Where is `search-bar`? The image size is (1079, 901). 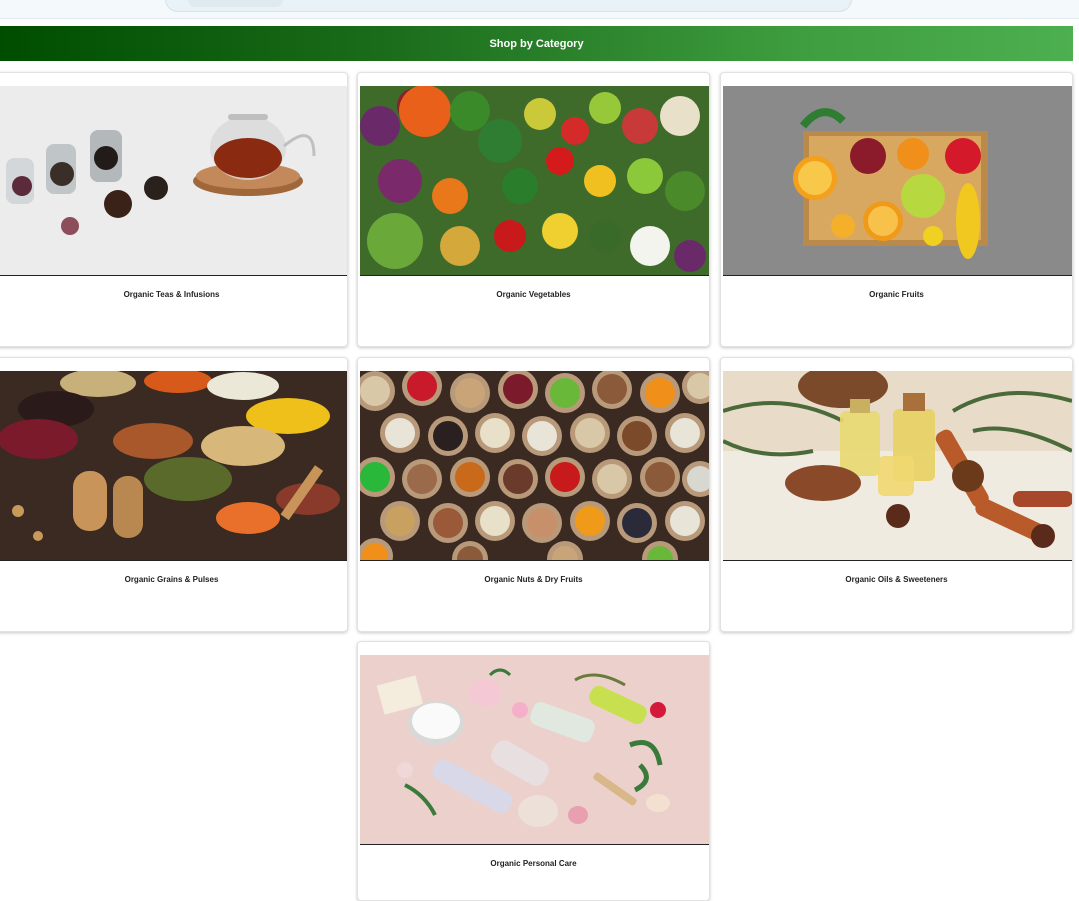 search-bar is located at coordinates (508, 6).